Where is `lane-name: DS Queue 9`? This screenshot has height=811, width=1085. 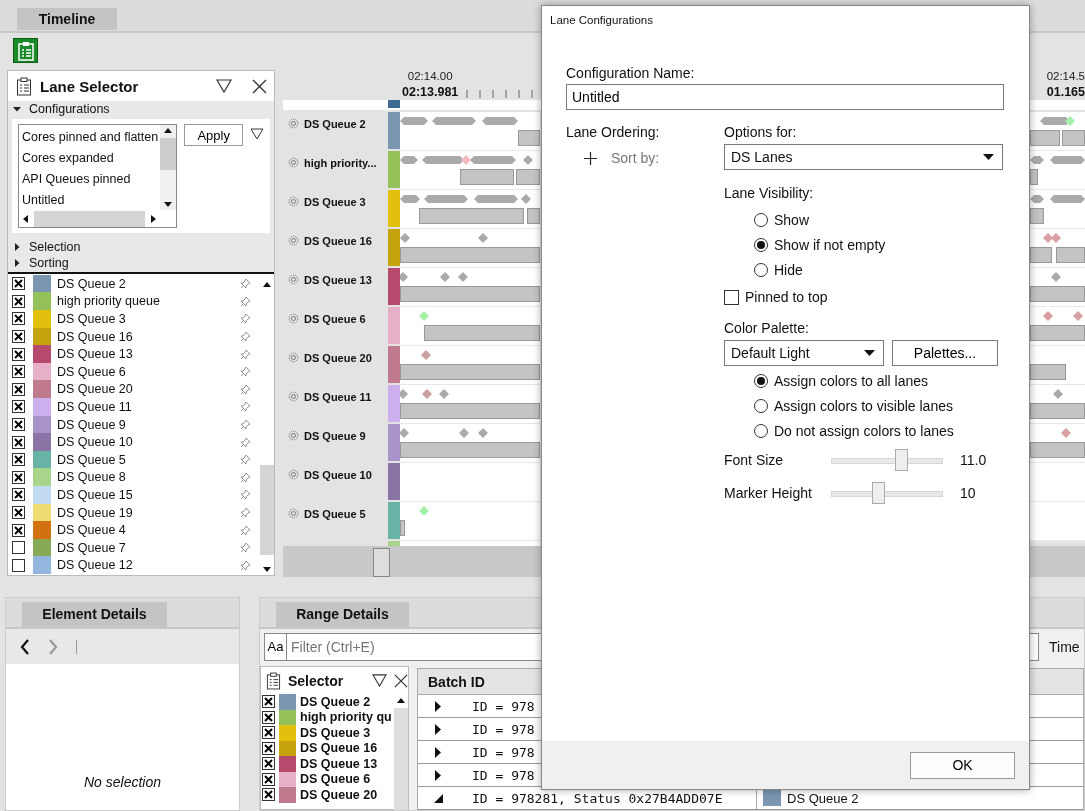
lane-name: DS Queue 9 is located at coordinates (148, 424).